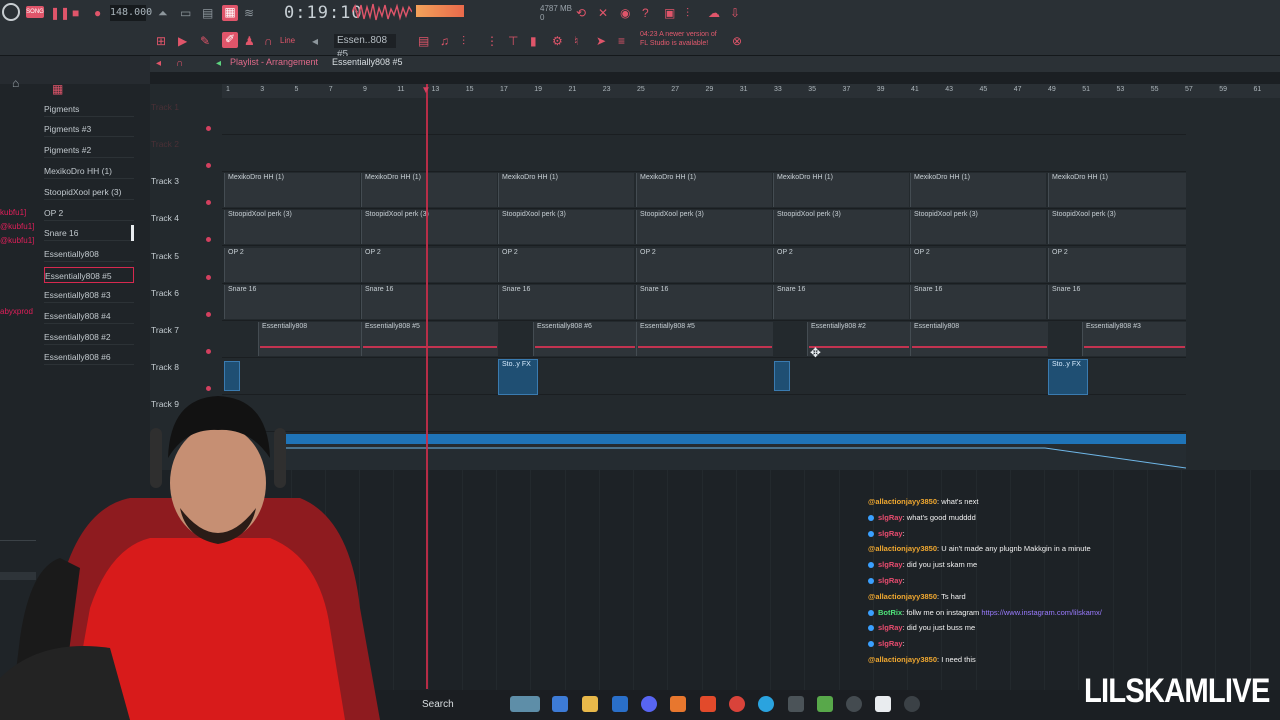  Describe the element at coordinates (557, 41) in the screenshot. I see `piano-icon: ⚙` at that location.